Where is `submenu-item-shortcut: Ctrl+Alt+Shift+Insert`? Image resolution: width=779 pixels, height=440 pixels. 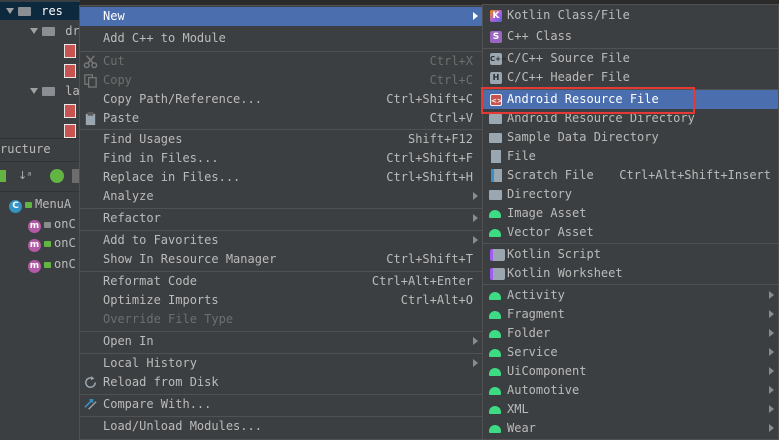
submenu-item-shortcut: Ctrl+Alt+Shift+Insert is located at coordinates (695, 175).